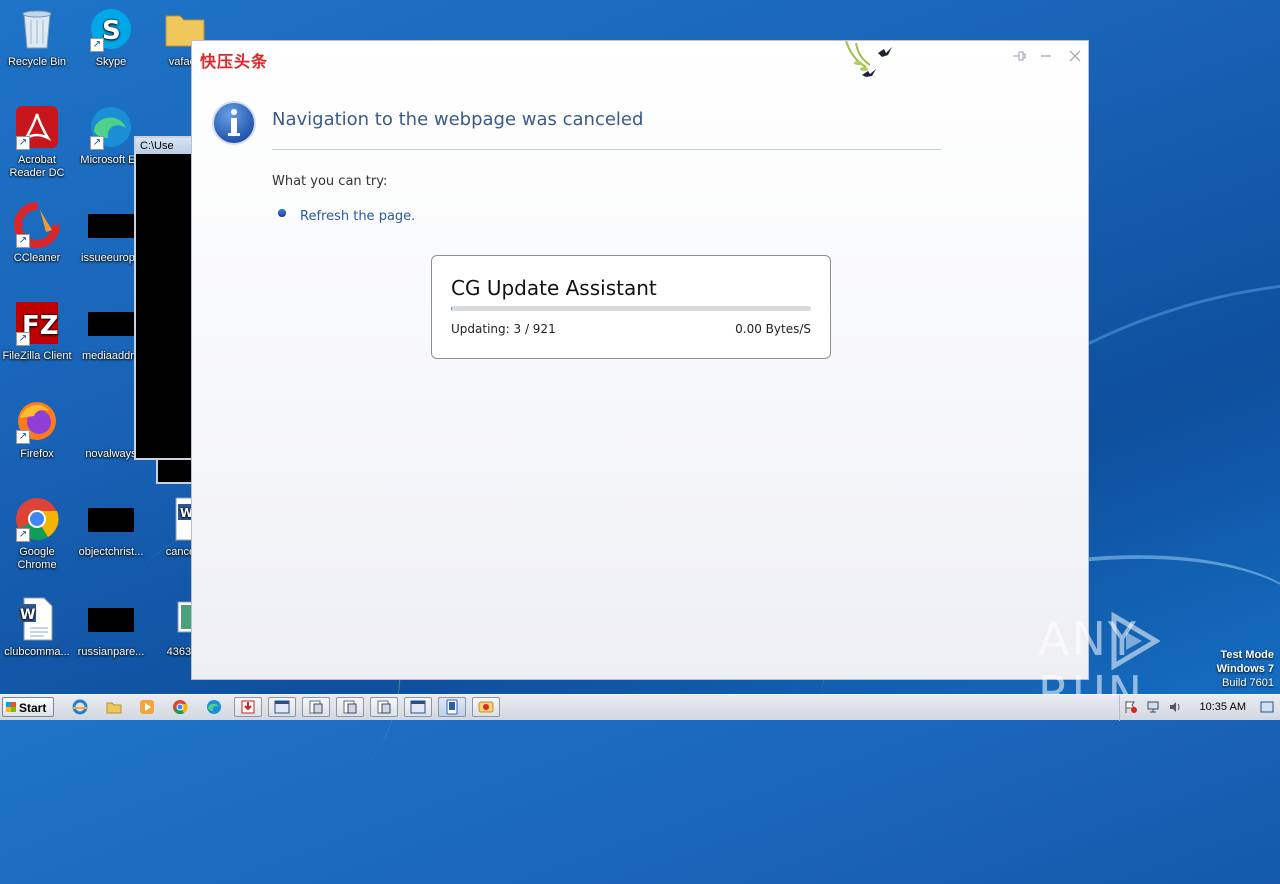  Describe the element at coordinates (640, 707) in the screenshot. I see `taskbar: Start 10:35 AM` at that location.